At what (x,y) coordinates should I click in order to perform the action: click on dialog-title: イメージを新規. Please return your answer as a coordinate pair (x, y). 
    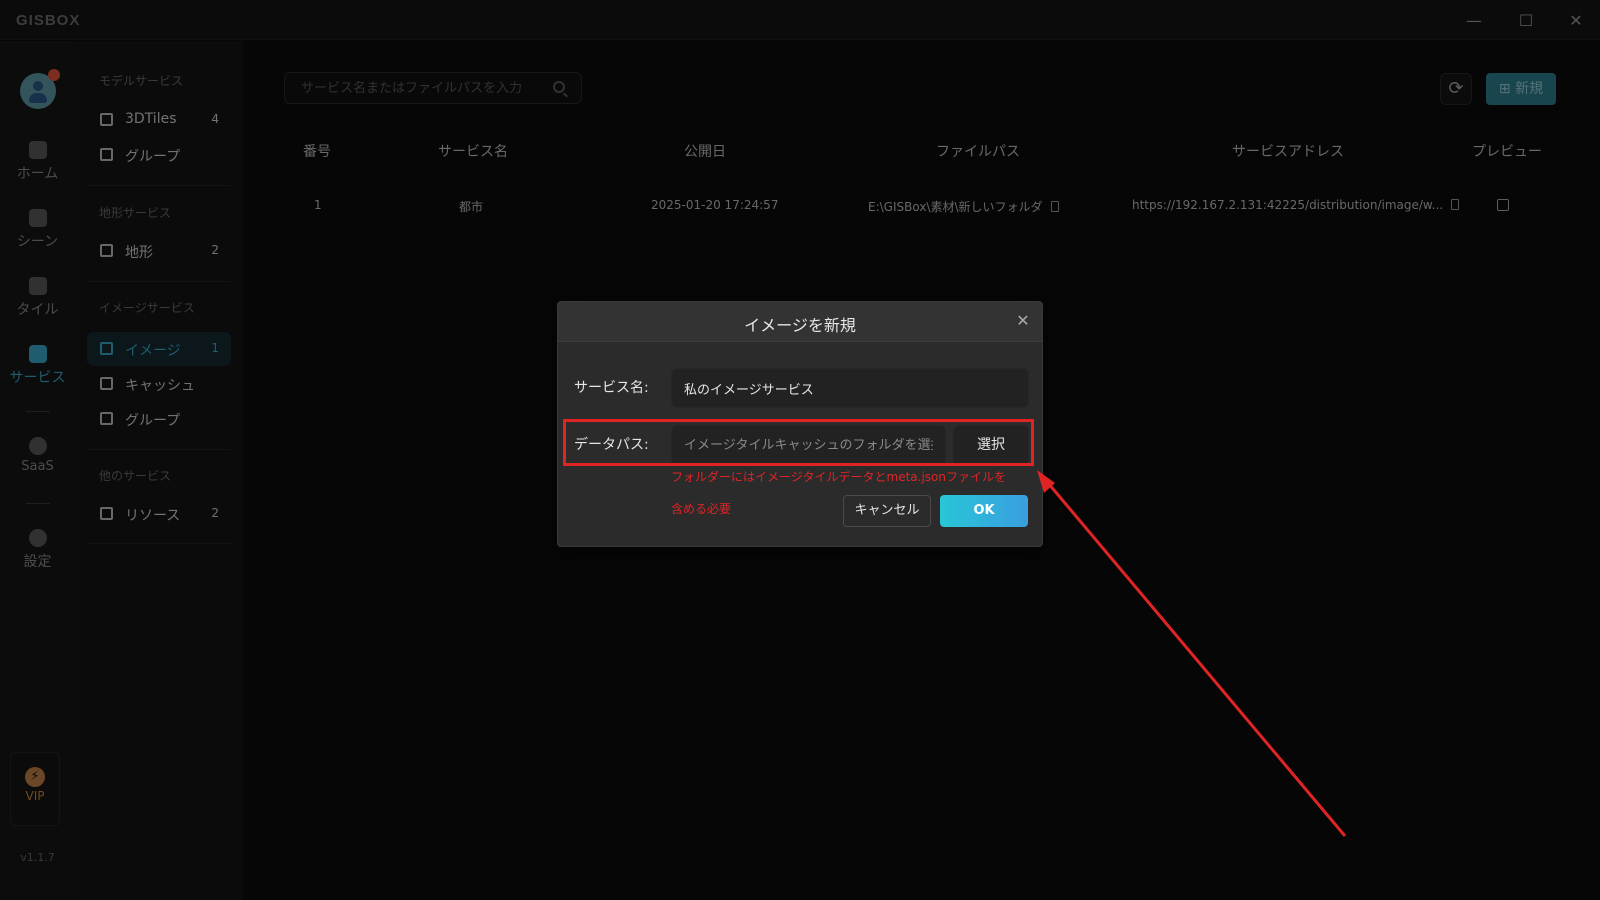
    Looking at the image, I should click on (800, 325).